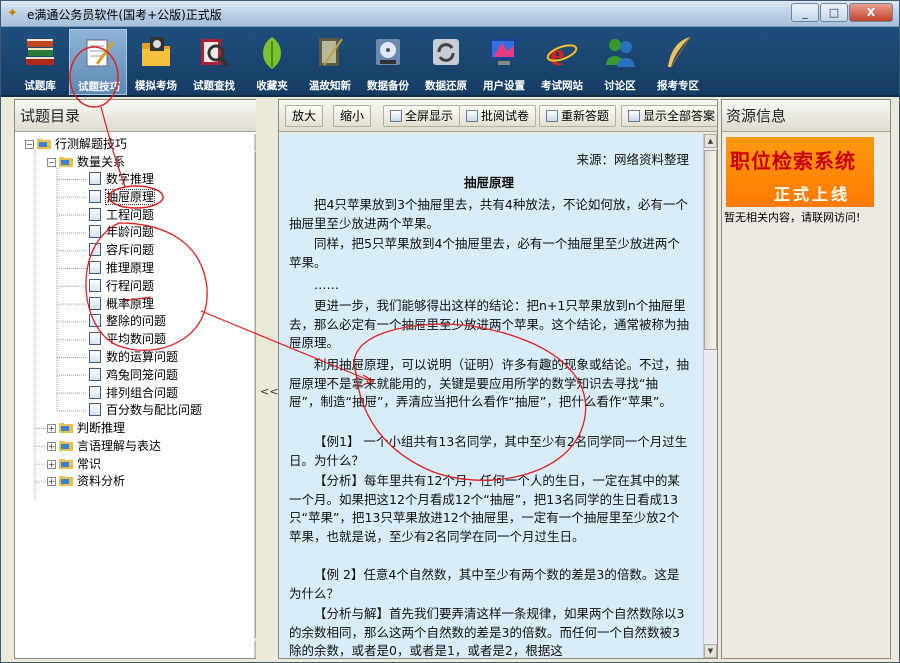 The image size is (900, 663). I want to click on tree-leaf: 工程问题, so click(121, 215).